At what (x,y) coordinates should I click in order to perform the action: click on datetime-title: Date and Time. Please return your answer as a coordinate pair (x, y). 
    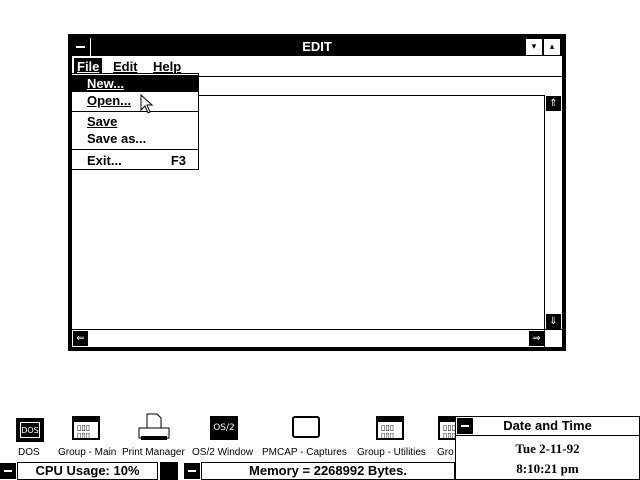
    Looking at the image, I should click on (547, 426).